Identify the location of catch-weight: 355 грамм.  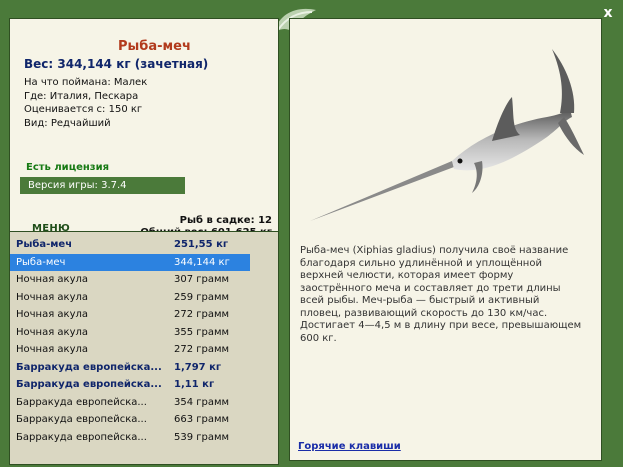
(202, 332).